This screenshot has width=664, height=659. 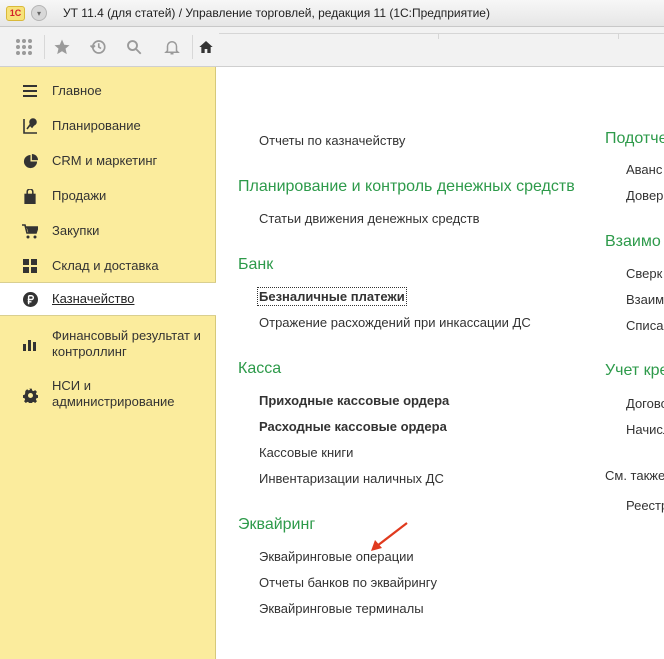 What do you see at coordinates (134, 47) in the screenshot?
I see `search-icon` at bounding box center [134, 47].